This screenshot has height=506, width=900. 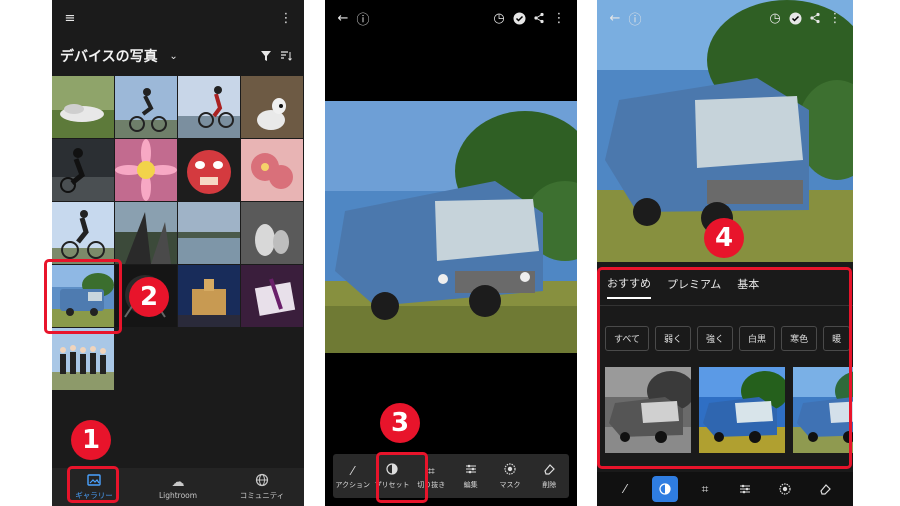 What do you see at coordinates (83, 296) in the screenshot?
I see `highlight-bus-thumbnail` at bounding box center [83, 296].